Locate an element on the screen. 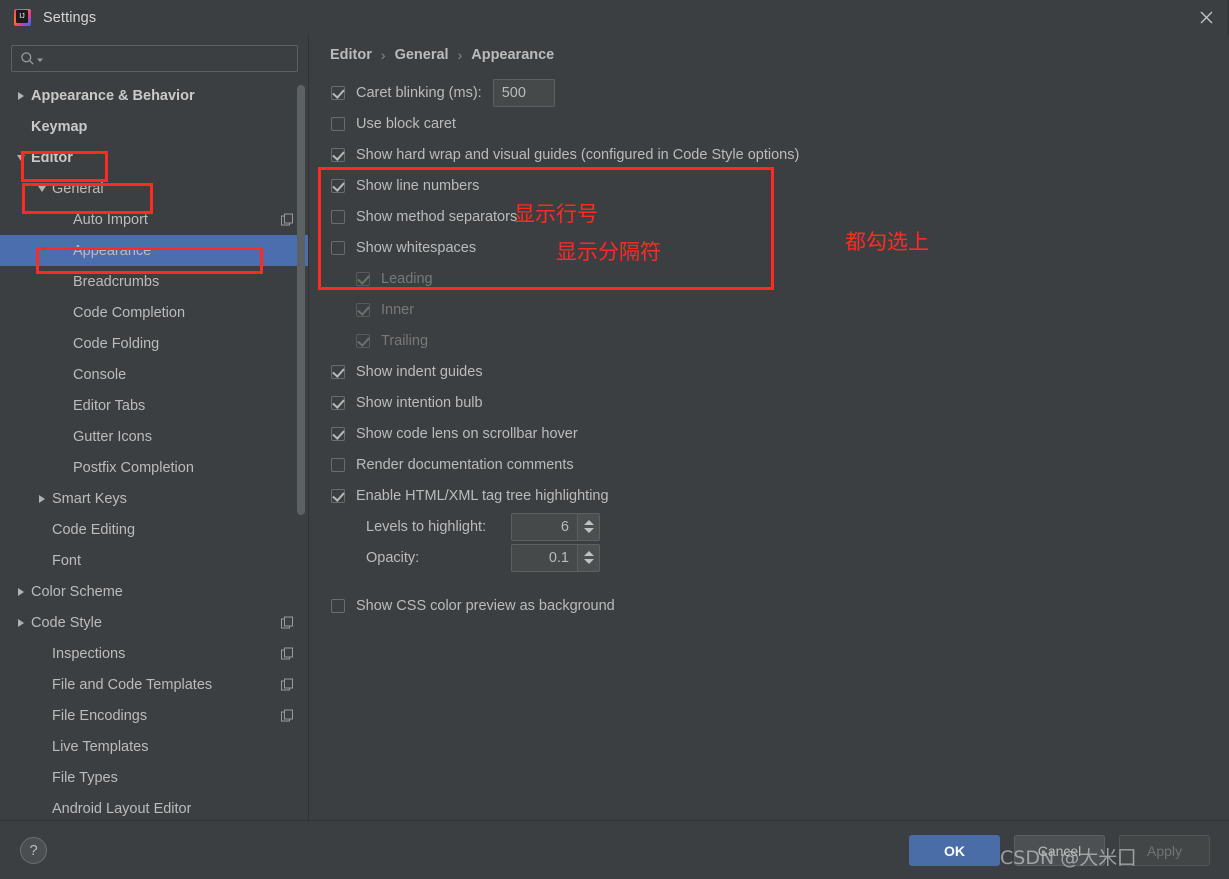  sidebar-item-color-scheme: Color Scheme is located at coordinates (154, 591).